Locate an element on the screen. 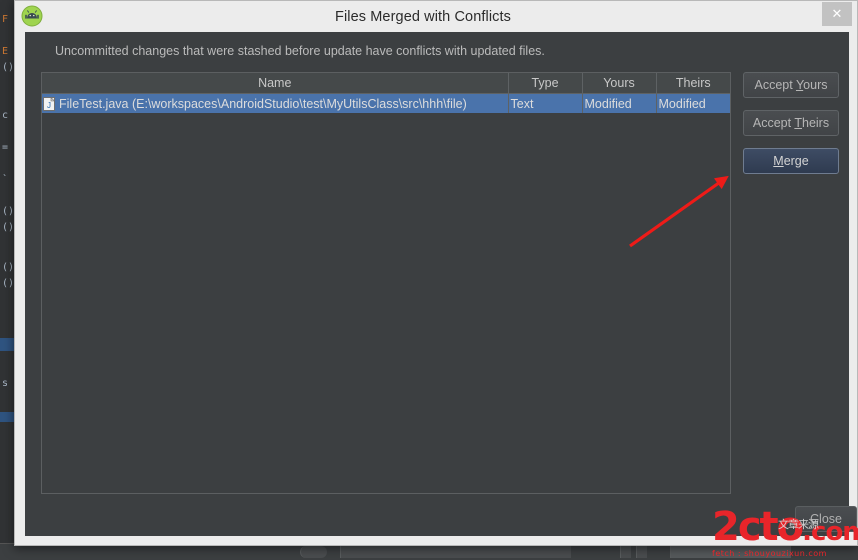  merge-suffix: erge is located at coordinates (796, 161).